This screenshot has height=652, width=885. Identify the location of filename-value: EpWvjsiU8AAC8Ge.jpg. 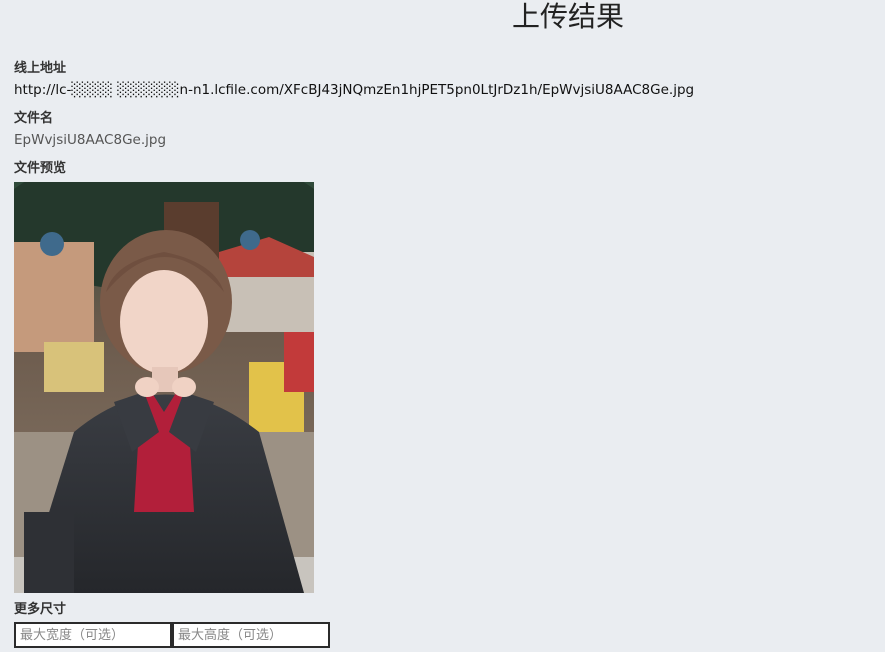
(90, 140).